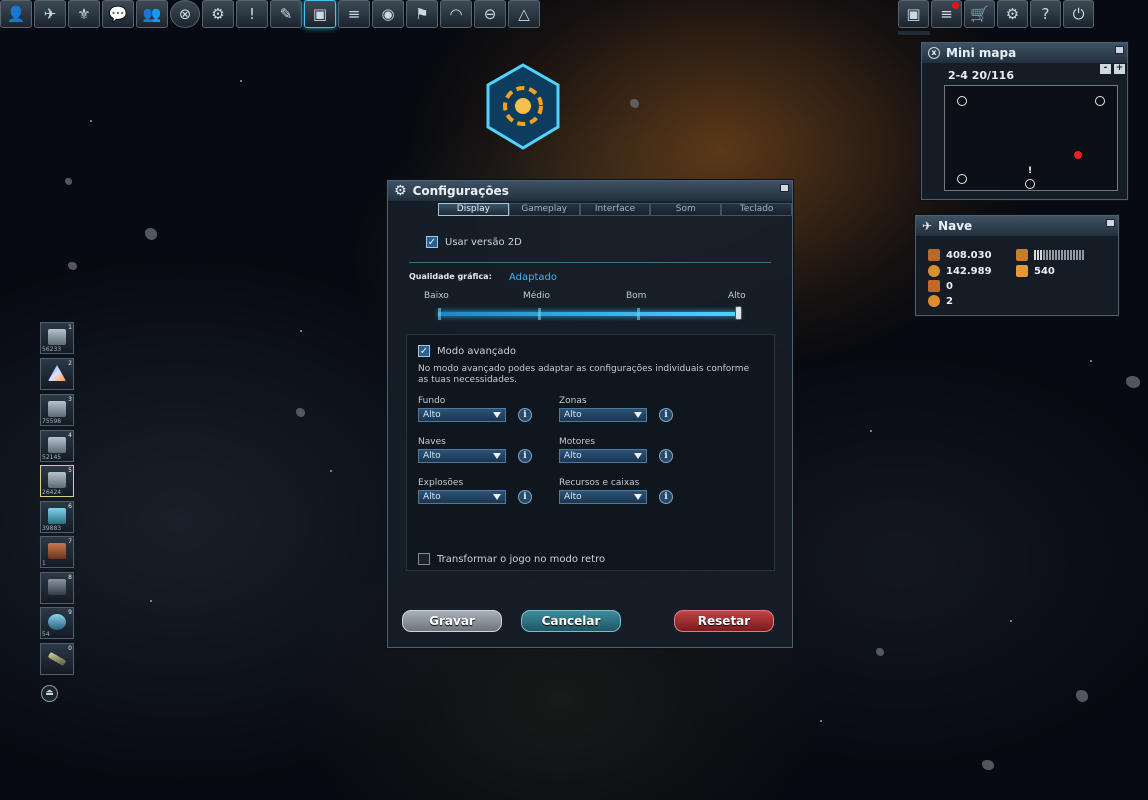 This screenshot has height=800, width=1148. What do you see at coordinates (615, 209) in the screenshot?
I see `tab-interface: Interface` at bounding box center [615, 209].